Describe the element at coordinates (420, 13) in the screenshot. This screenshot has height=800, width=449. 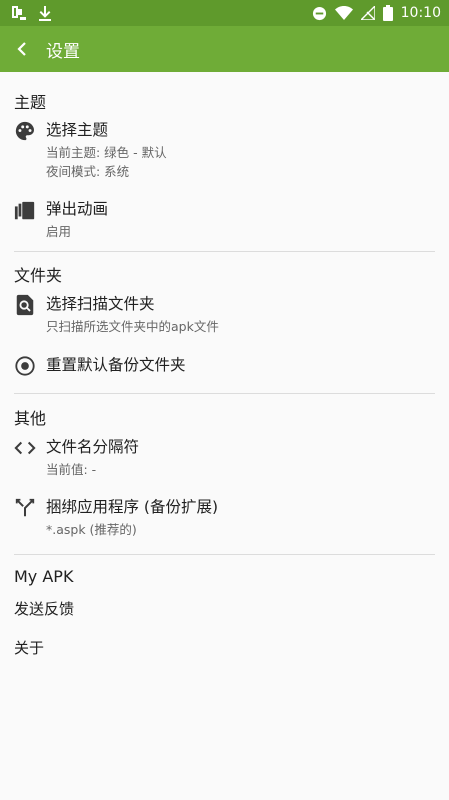
I see `status-time: 10:10` at that location.